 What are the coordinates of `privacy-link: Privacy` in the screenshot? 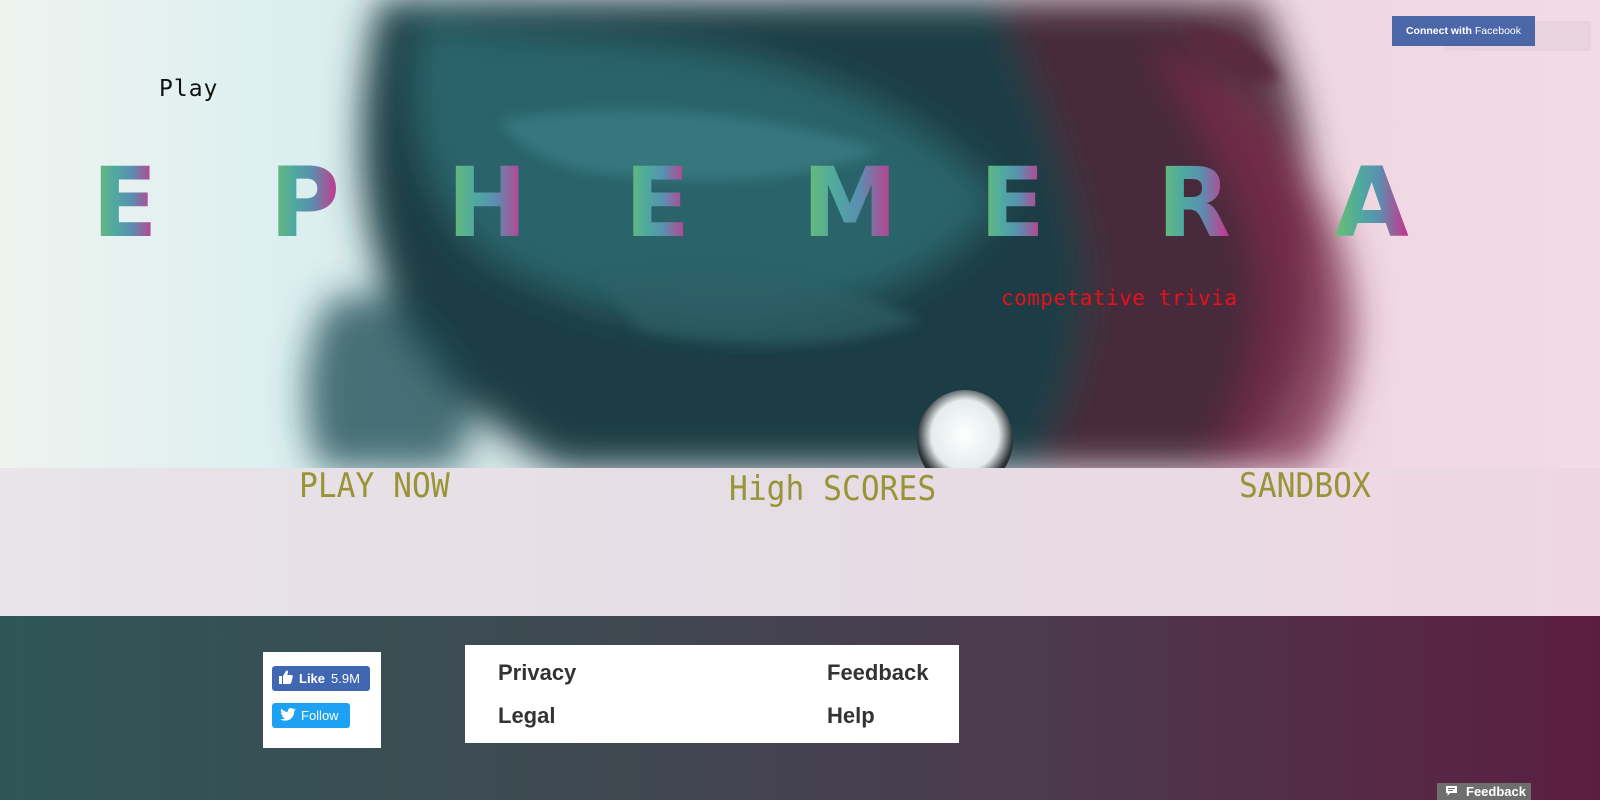 It's located at (537, 673).